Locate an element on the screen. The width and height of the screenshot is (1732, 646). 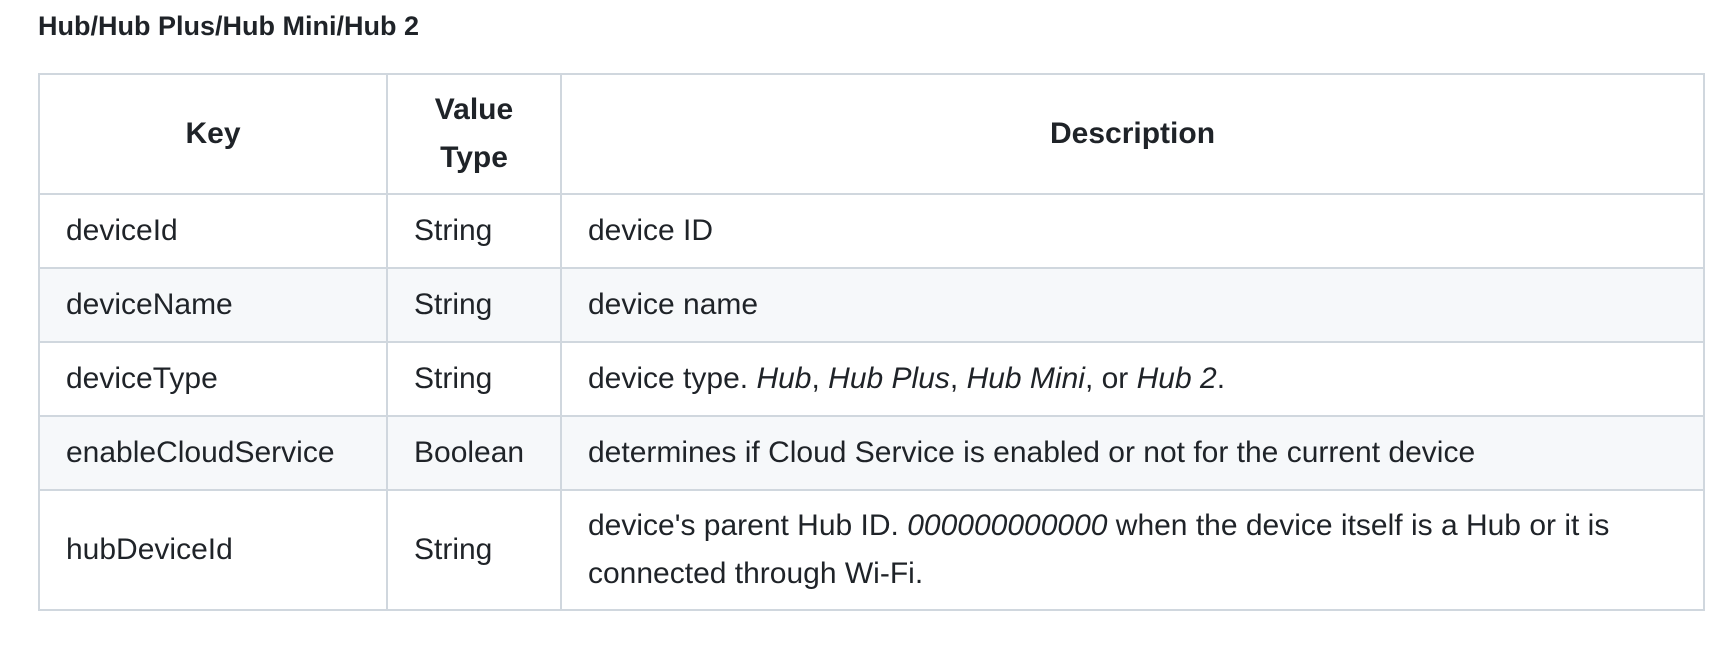
cell-key: deviceId is located at coordinates (213, 231).